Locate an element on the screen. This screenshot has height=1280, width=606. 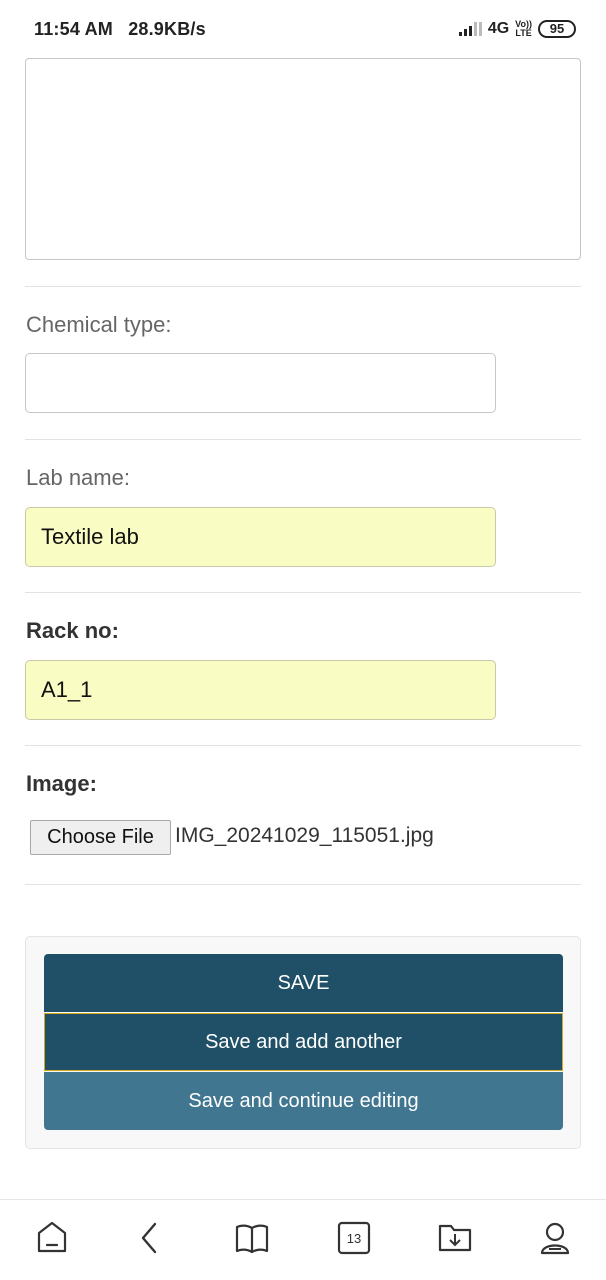
chemical-type-input is located at coordinates (260, 383).